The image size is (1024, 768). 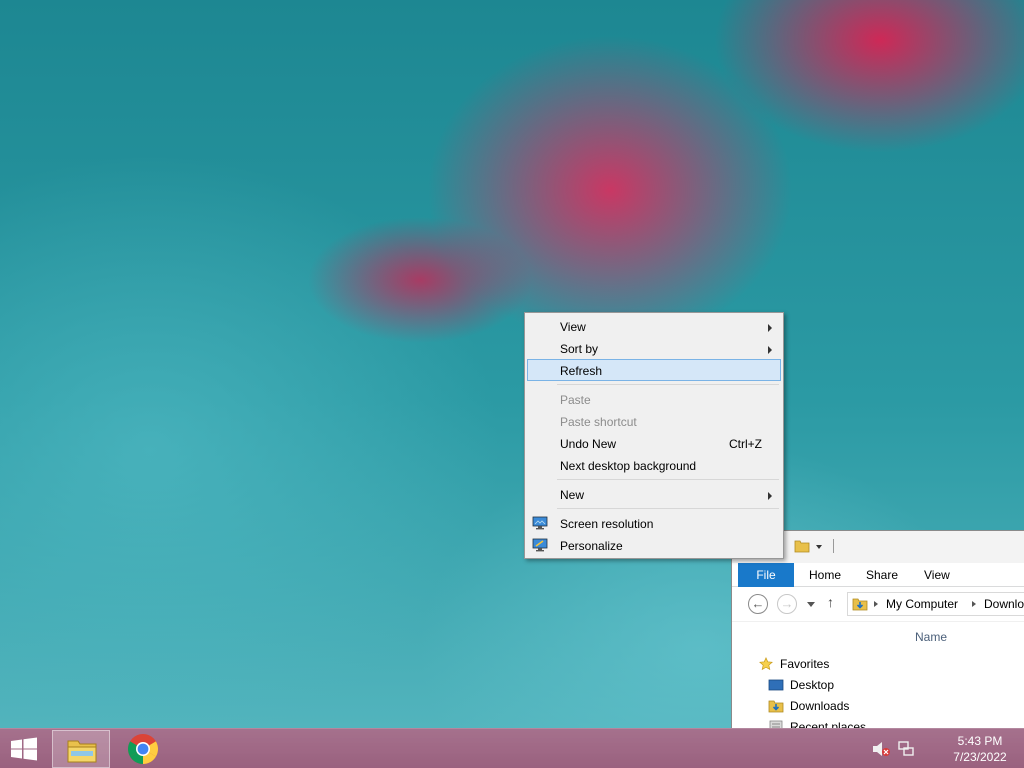 I want to click on clock-date: 7/23/2022, so click(x=980, y=757).